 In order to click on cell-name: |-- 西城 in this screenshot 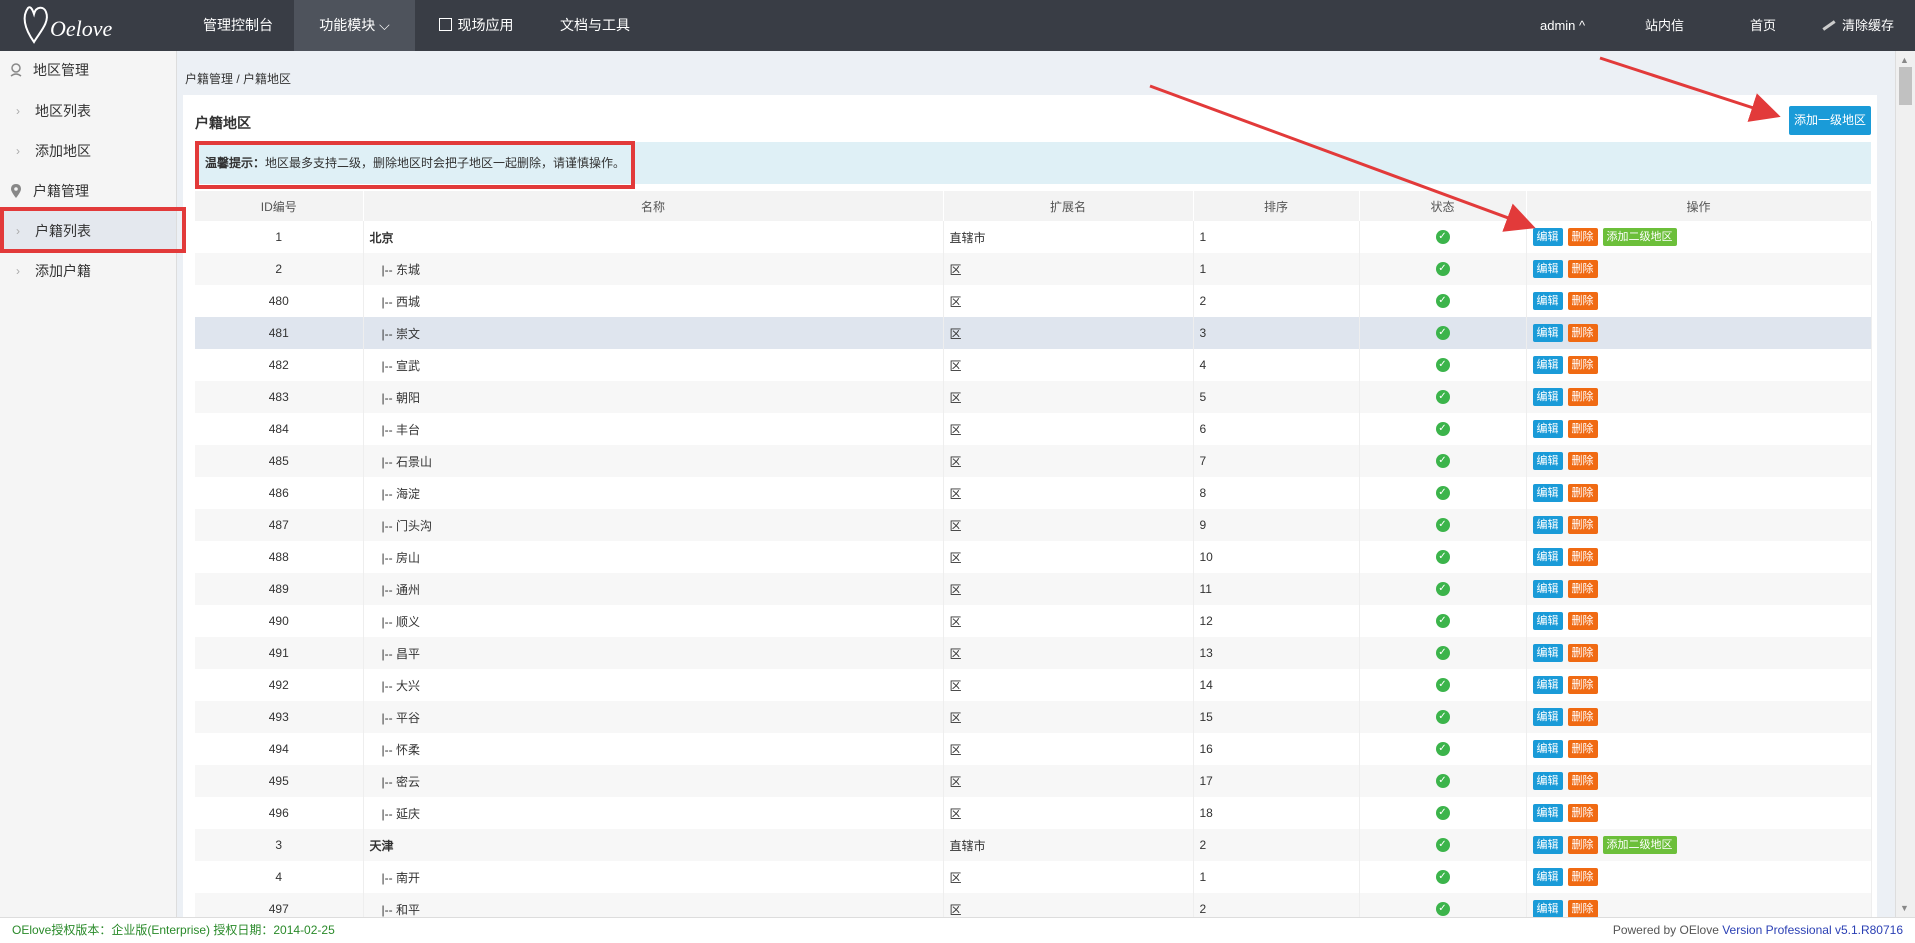, I will do `click(653, 301)`.